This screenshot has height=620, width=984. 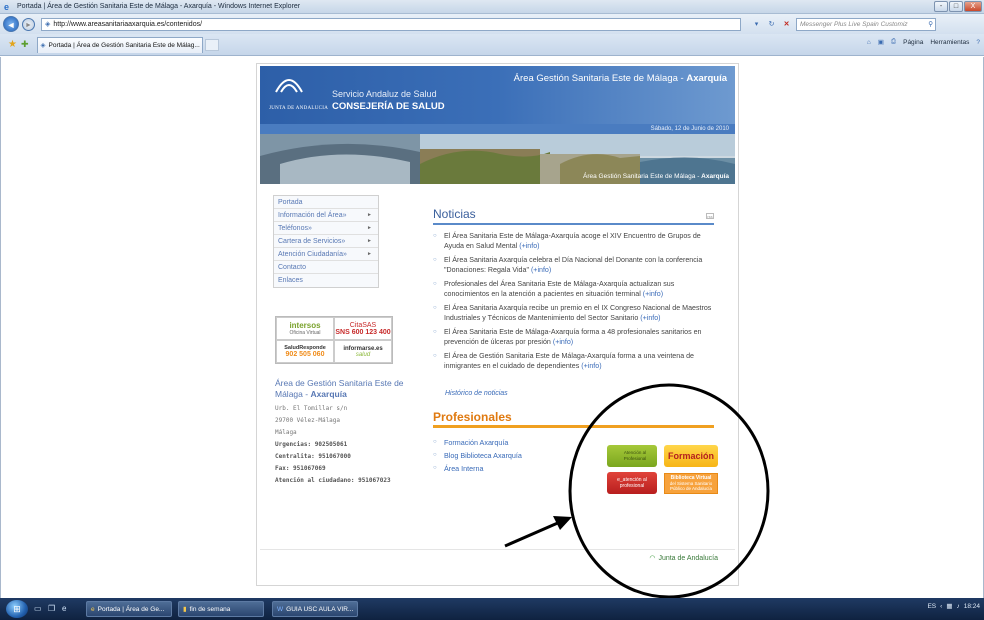 I want to click on system-tray: ES ‹ ▦ ♪ 18:24, so click(x=953, y=606).